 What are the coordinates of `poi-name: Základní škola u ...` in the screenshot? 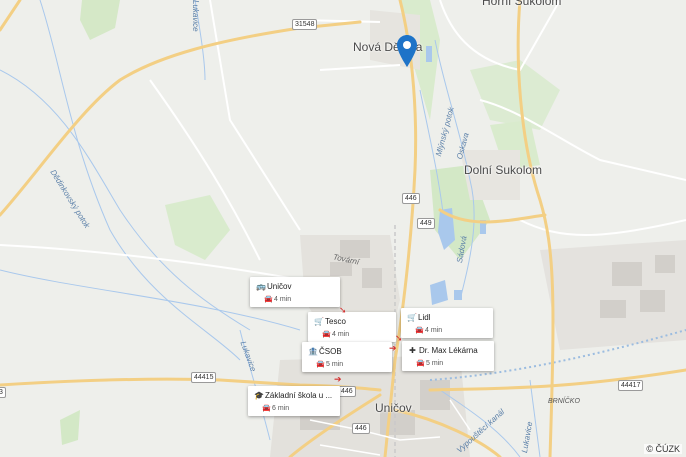 It's located at (299, 395).